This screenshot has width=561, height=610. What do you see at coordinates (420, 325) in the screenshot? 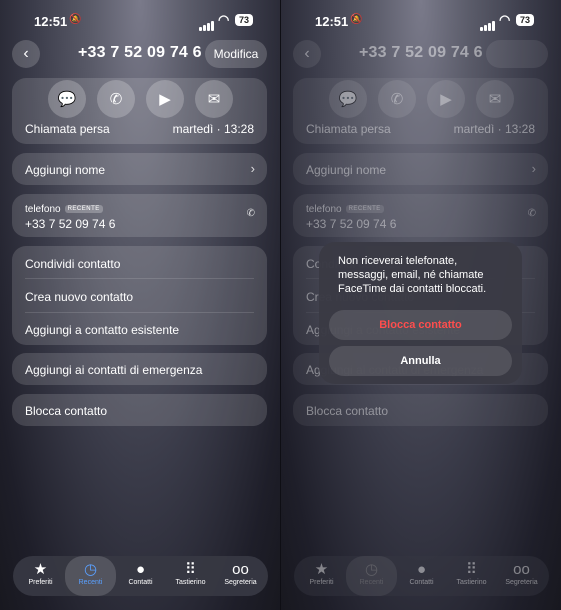
I see `confirm-block-button: Blocca contatto` at bounding box center [420, 325].